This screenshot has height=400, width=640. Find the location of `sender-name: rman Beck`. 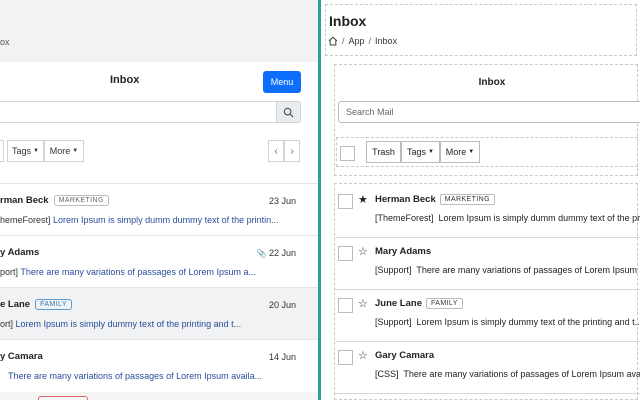

sender-name: rman Beck is located at coordinates (24, 201).